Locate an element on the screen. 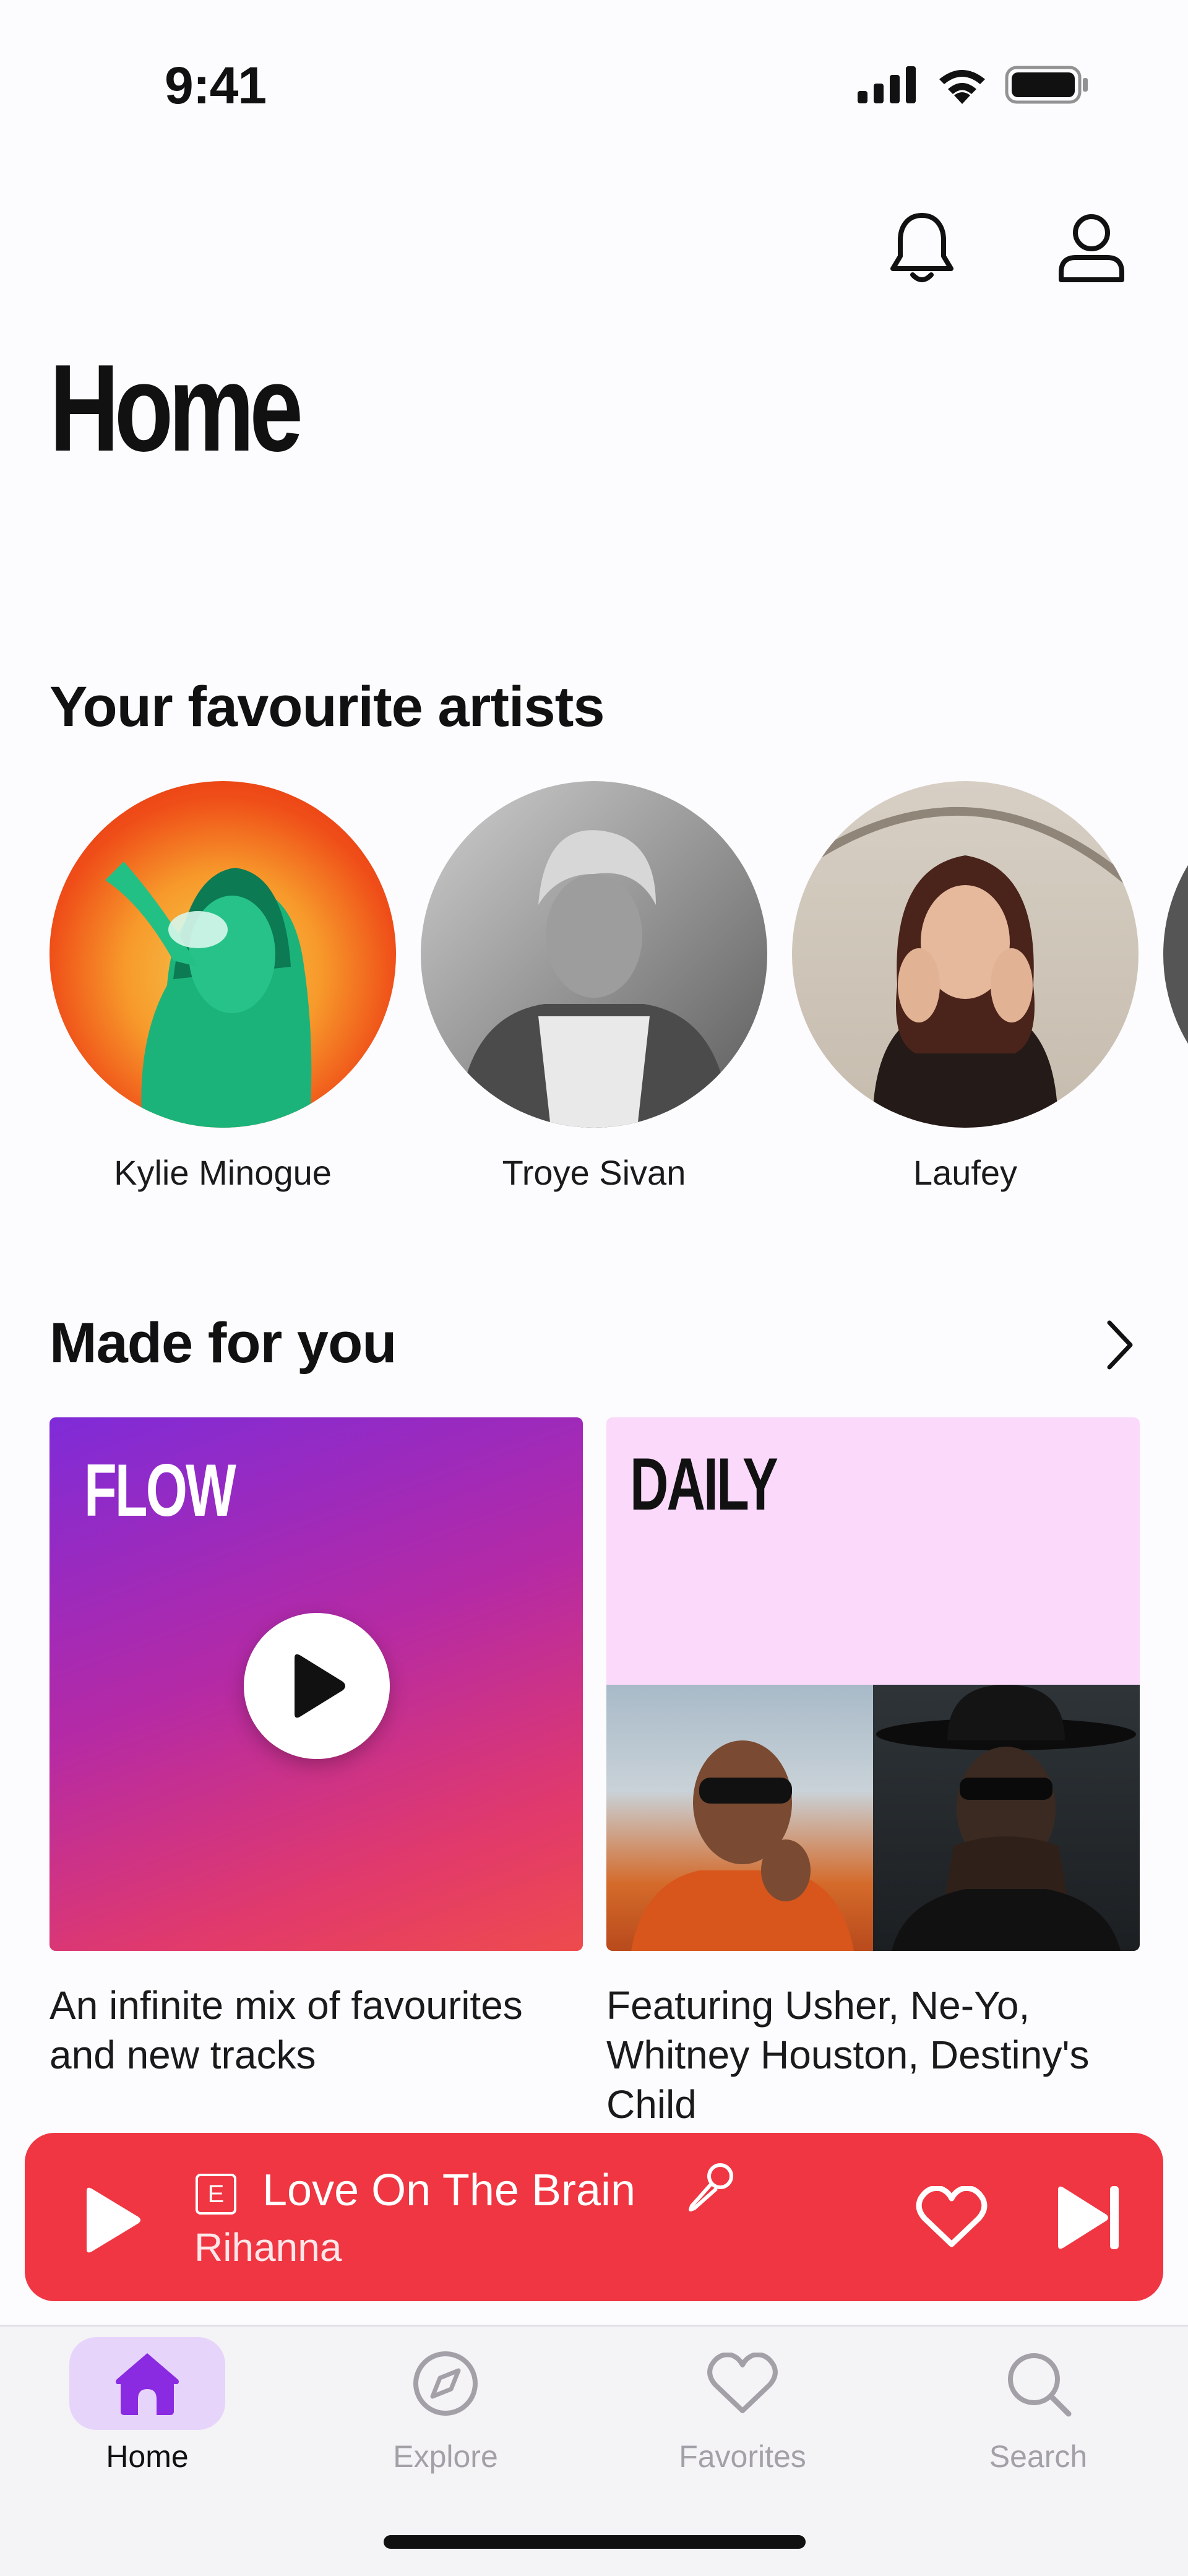 The width and height of the screenshot is (1188, 2576). see-all-button is located at coordinates (1120, 1345).